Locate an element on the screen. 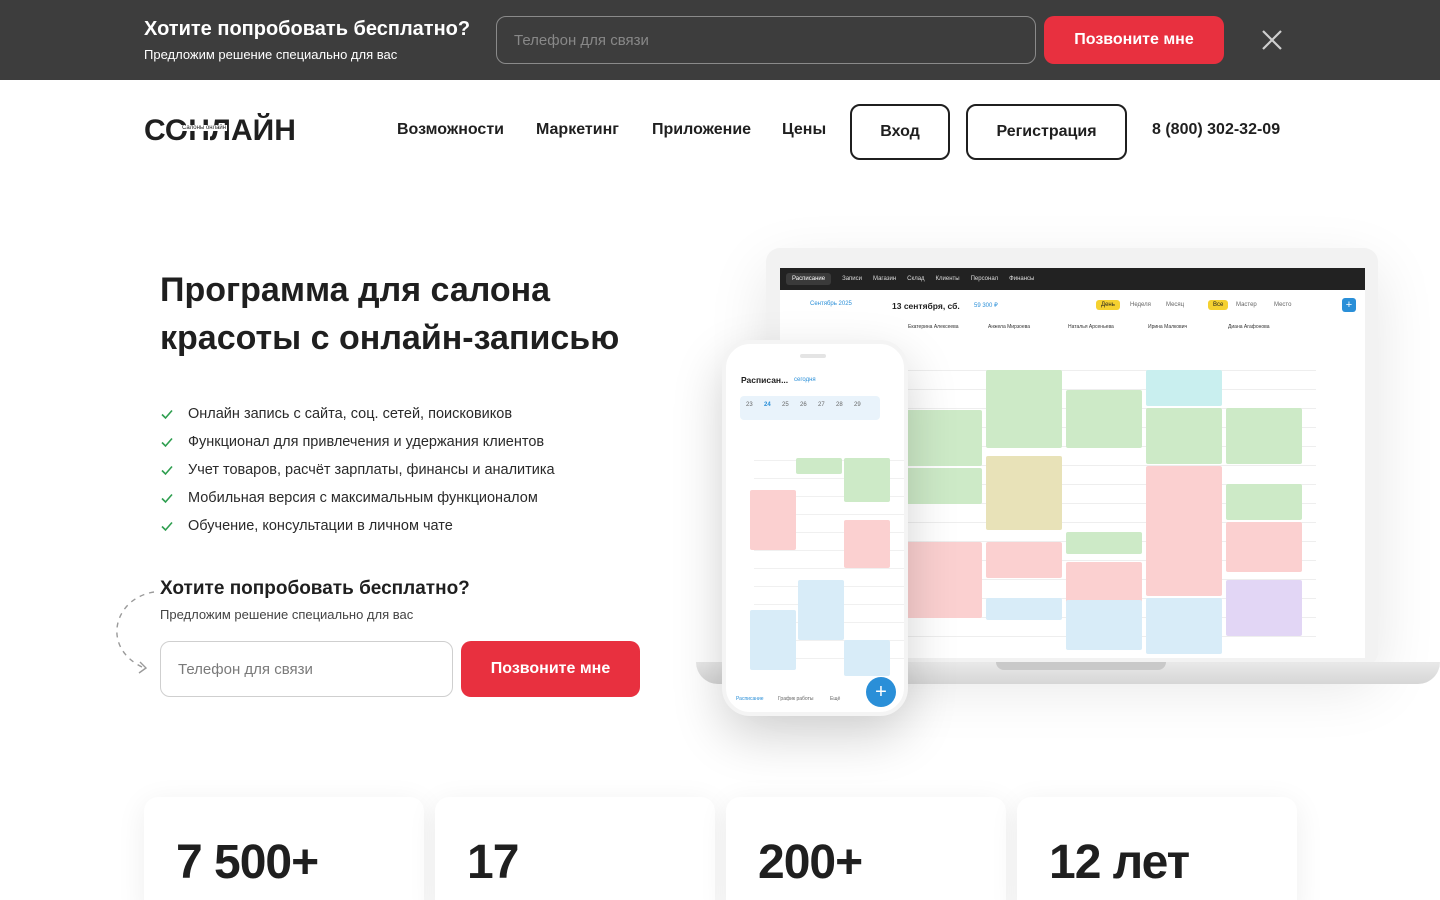 The image size is (1440, 900). filter-all: Все is located at coordinates (1218, 305).